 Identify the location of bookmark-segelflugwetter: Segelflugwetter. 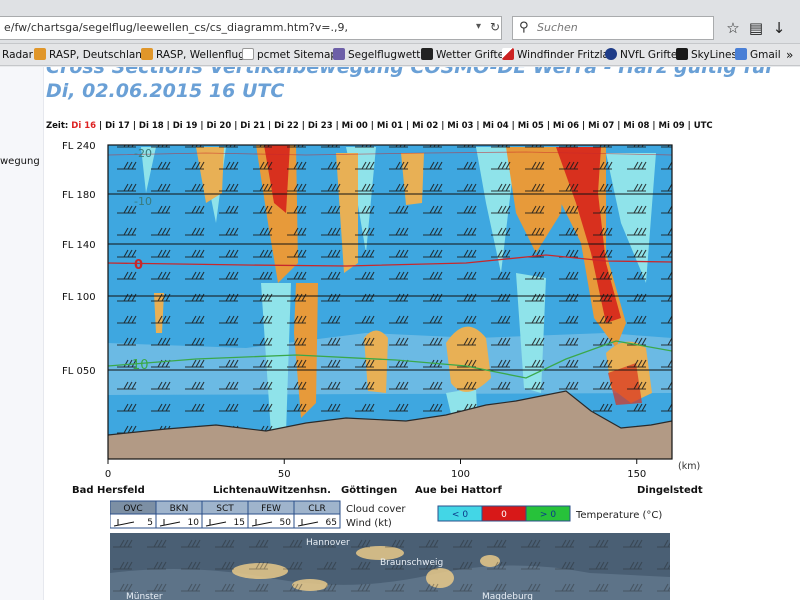
(382, 55).